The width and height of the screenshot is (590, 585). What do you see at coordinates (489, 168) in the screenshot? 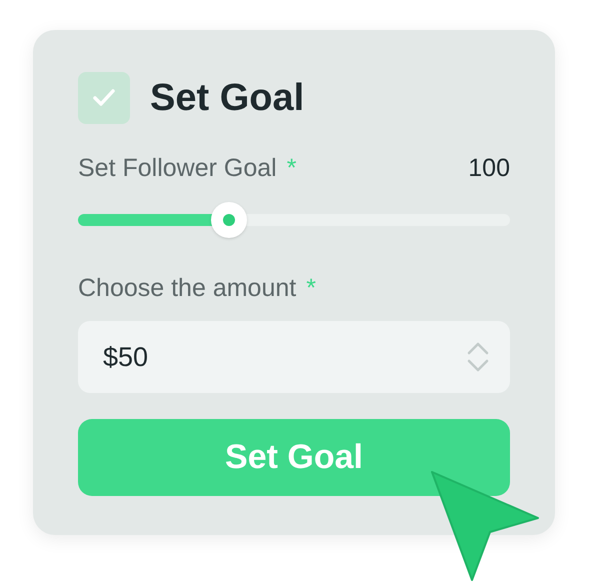
I see `slider-value: 100` at bounding box center [489, 168].